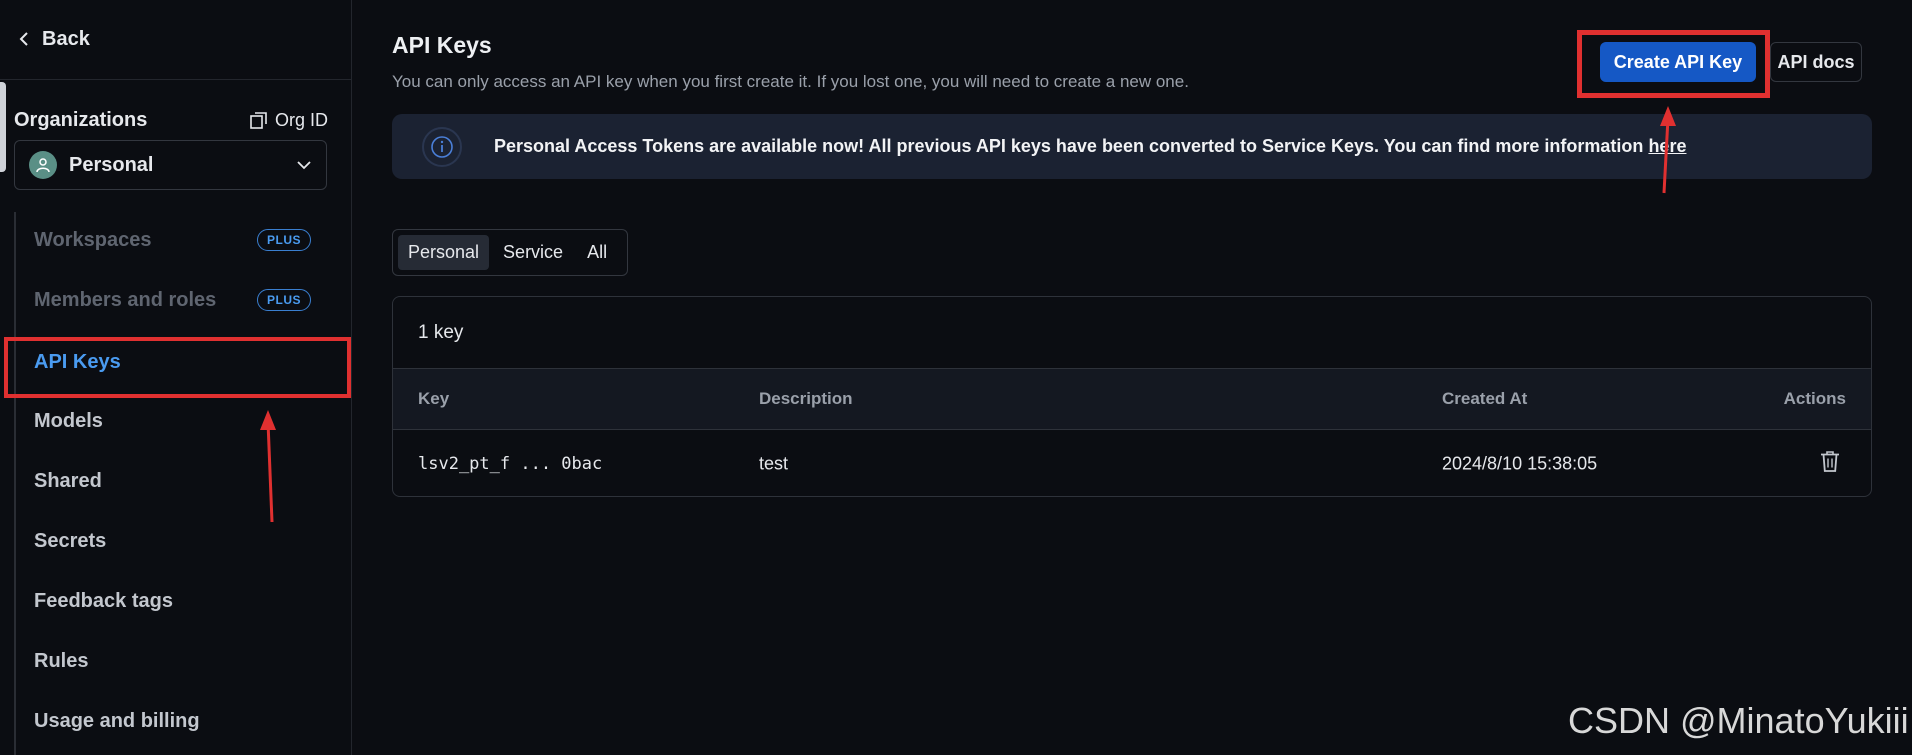 This screenshot has height=755, width=1912. I want to click on sidebar-item-members-and-roles: Members and roles PLUS, so click(179, 300).